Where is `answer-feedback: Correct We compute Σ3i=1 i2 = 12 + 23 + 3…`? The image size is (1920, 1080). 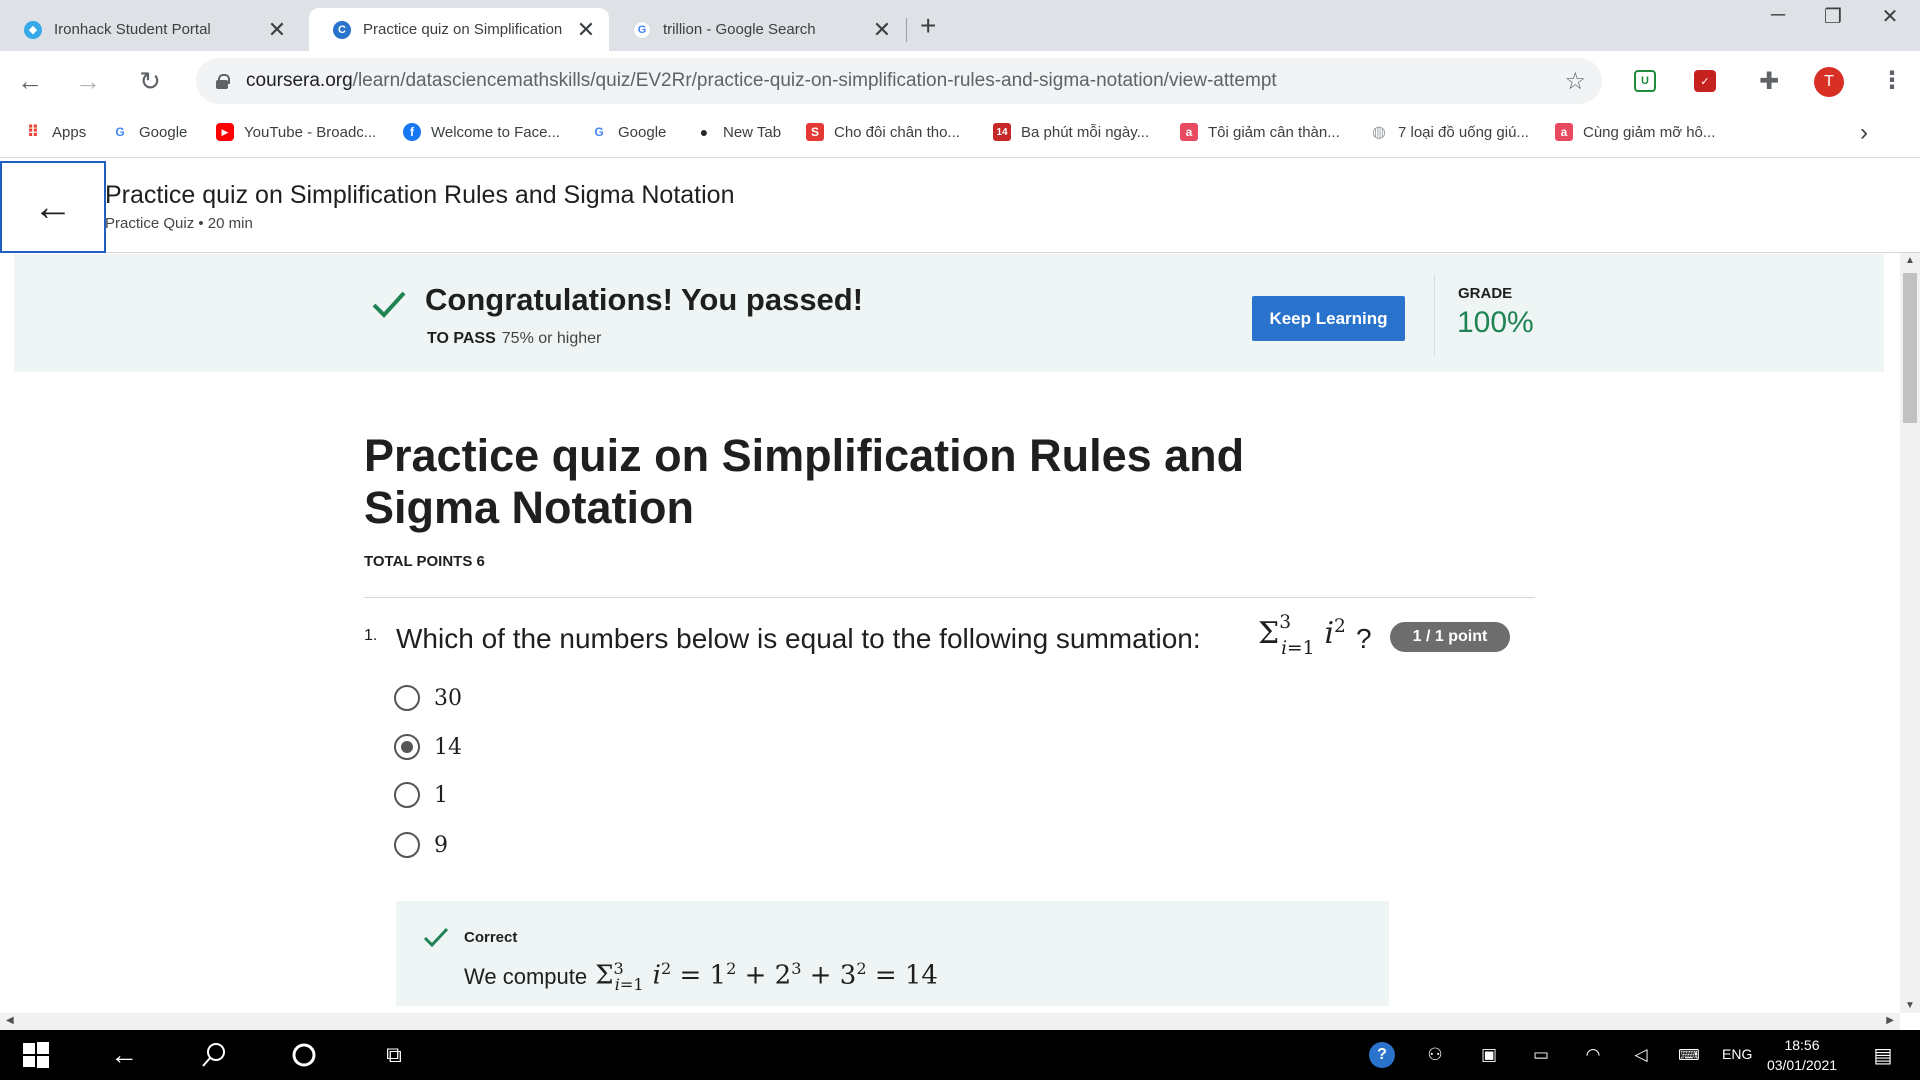
answer-feedback: Correct We compute Σ3i=1 i2 = 12 + 23 + 3… is located at coordinates (892, 953).